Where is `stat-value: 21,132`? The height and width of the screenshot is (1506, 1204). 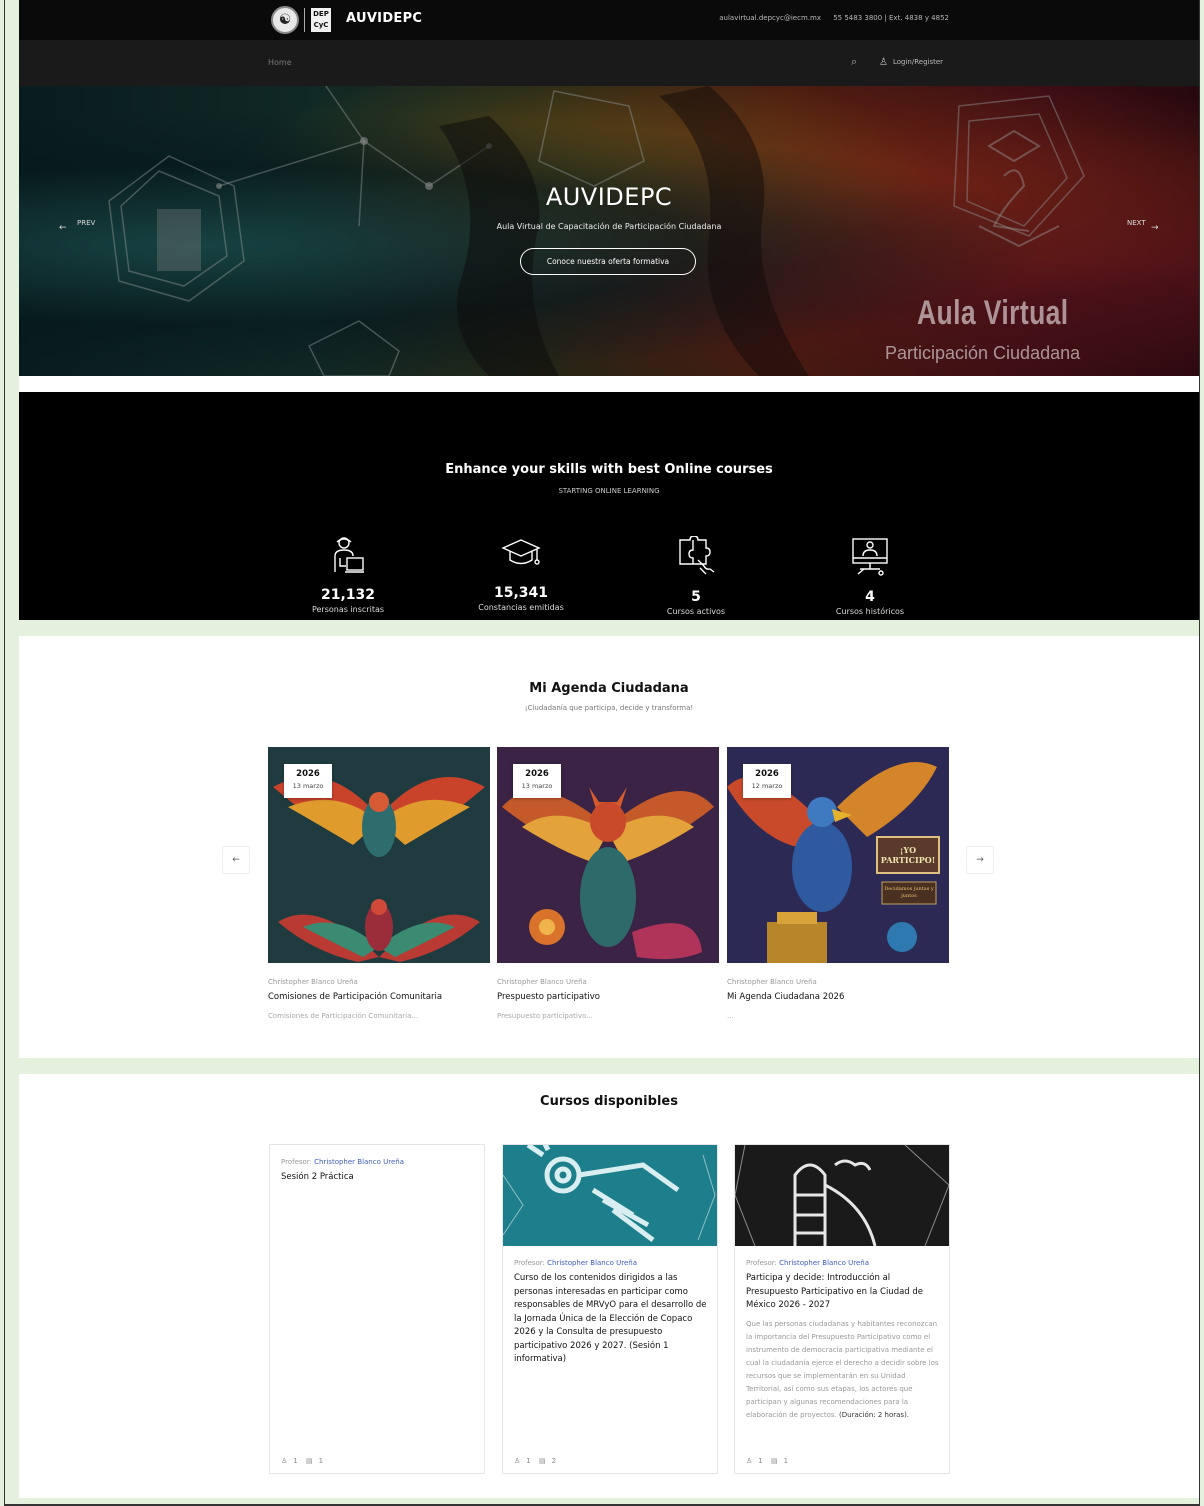 stat-value: 21,132 is located at coordinates (348, 595).